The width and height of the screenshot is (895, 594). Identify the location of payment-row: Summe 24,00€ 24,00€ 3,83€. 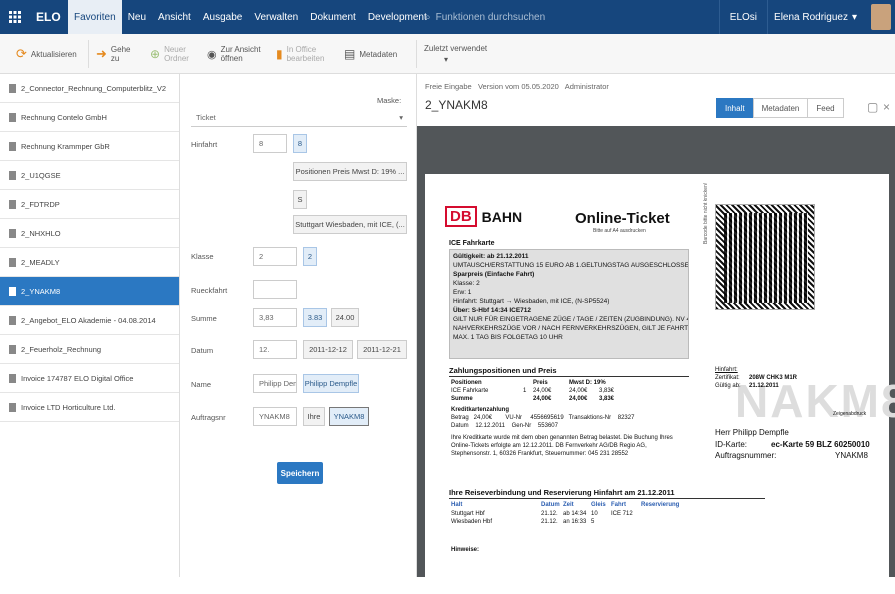
(569, 399).